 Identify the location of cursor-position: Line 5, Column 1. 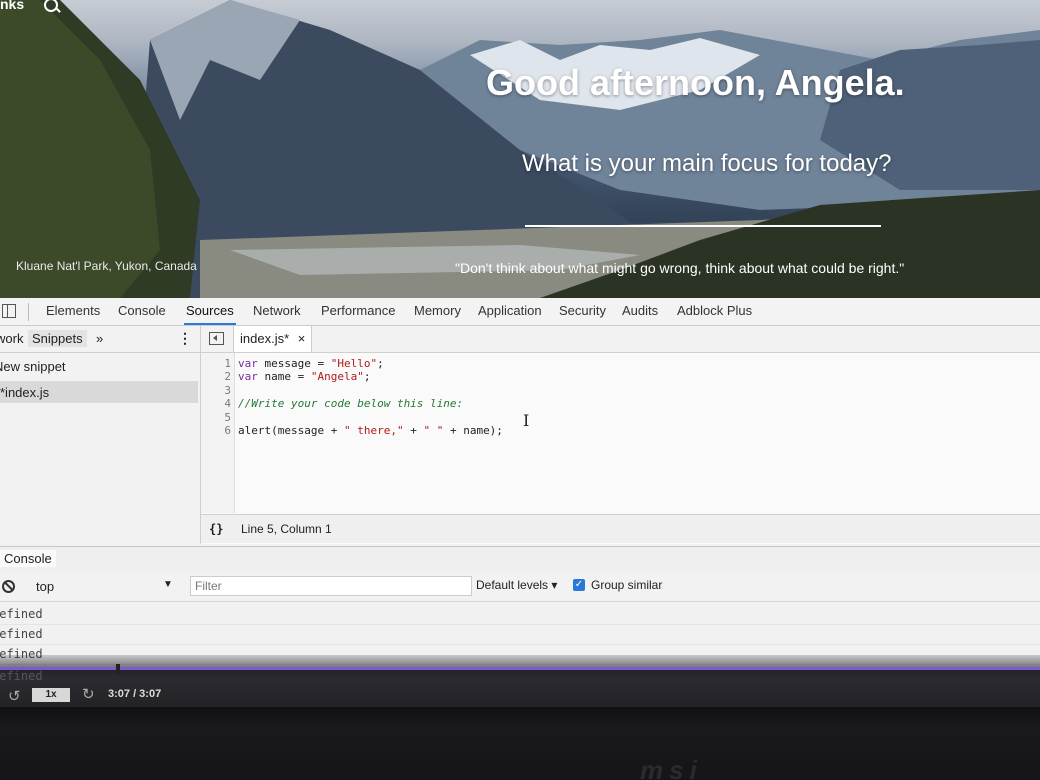
(286, 529).